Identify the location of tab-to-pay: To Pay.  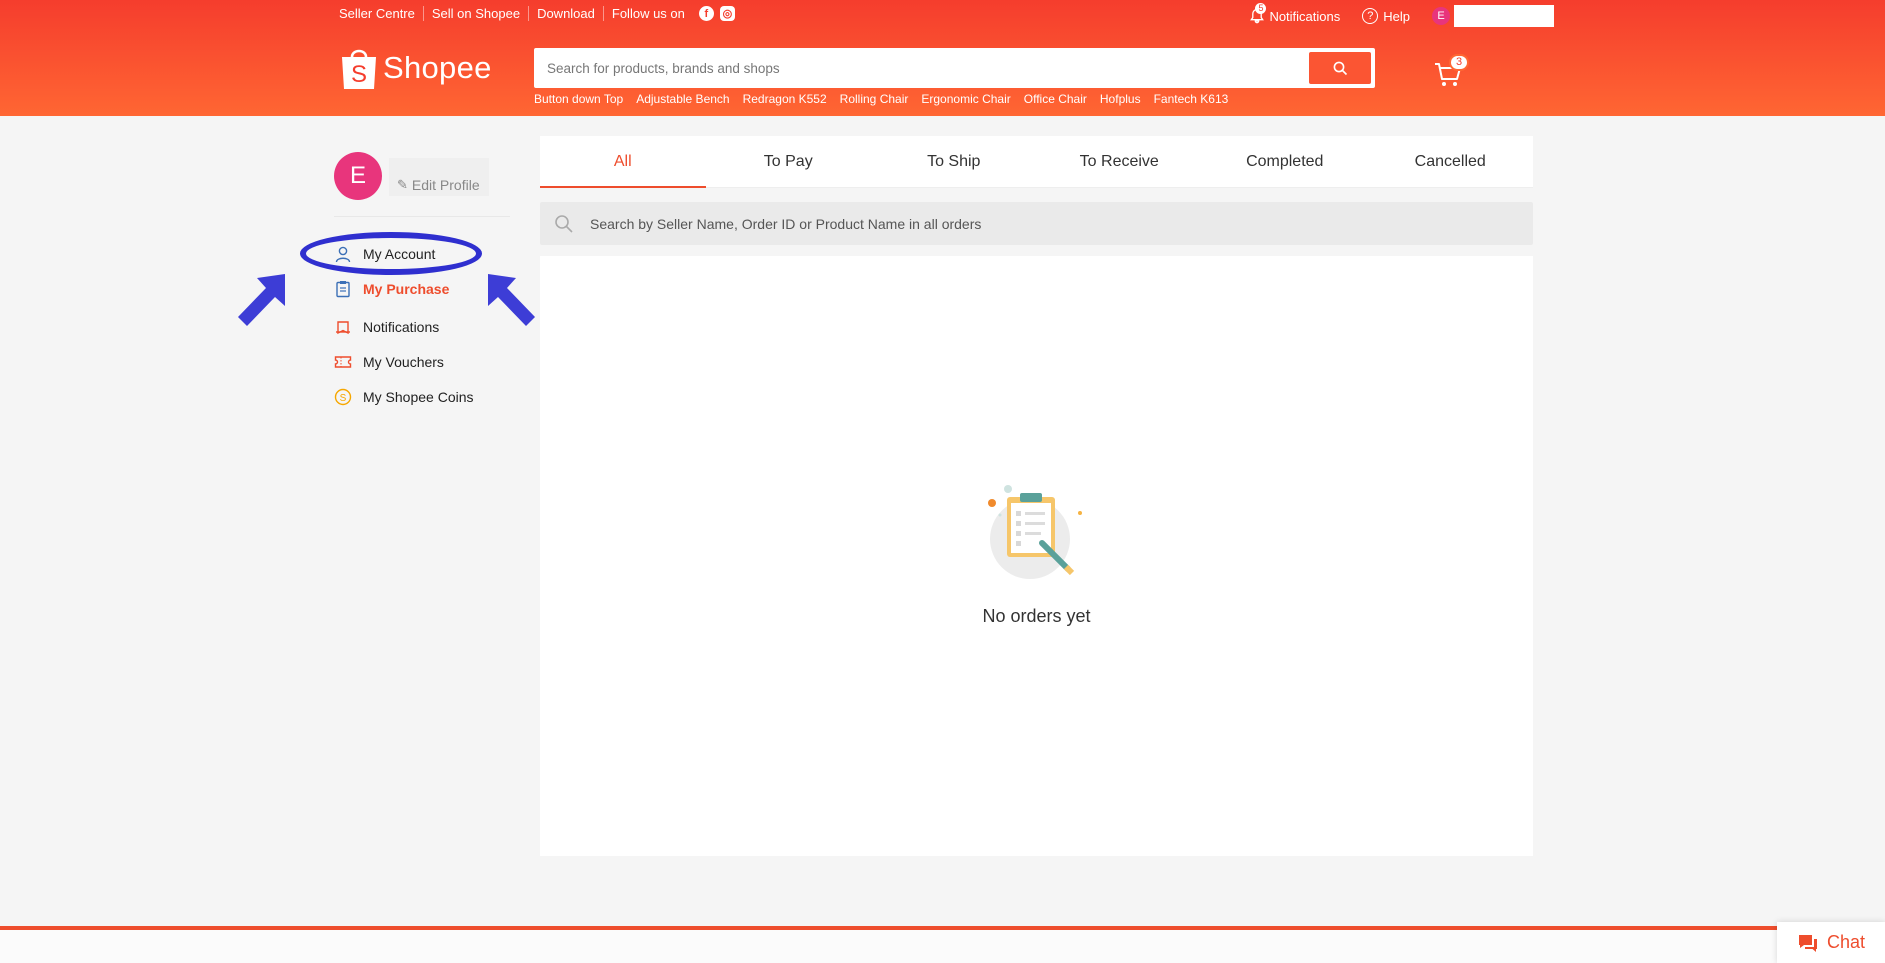
(789, 161).